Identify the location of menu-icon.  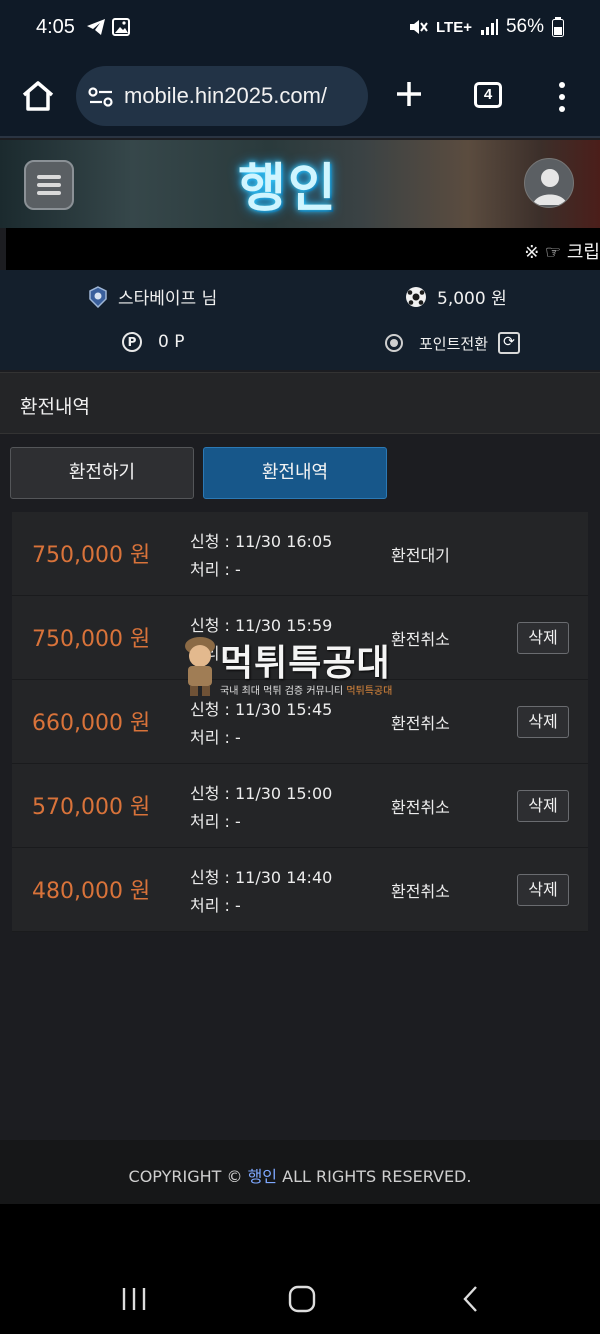
(49, 177).